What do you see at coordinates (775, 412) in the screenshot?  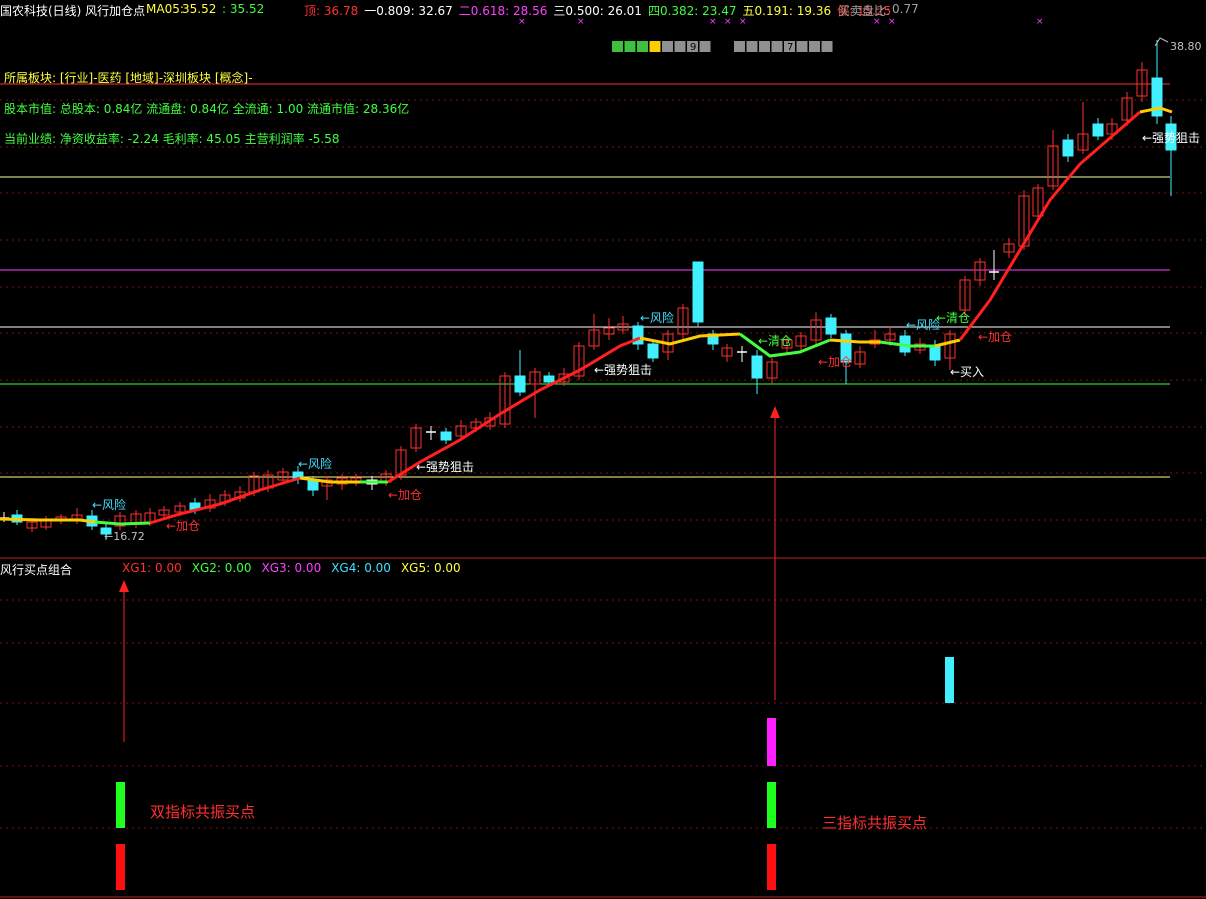 I see `arrow-head-right` at bounding box center [775, 412].